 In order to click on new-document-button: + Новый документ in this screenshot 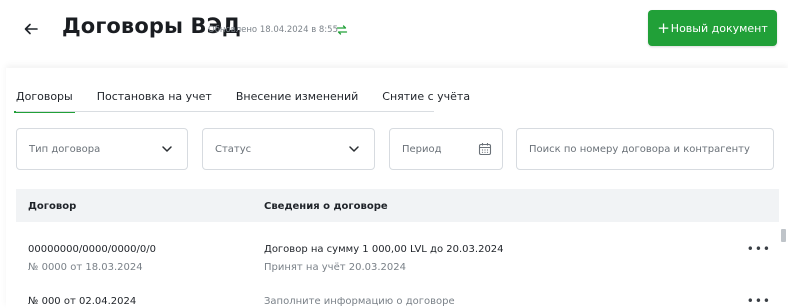, I will do `click(712, 28)`.